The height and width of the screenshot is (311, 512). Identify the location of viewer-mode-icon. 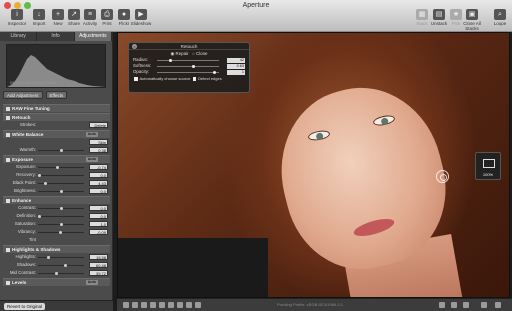
(466, 305).